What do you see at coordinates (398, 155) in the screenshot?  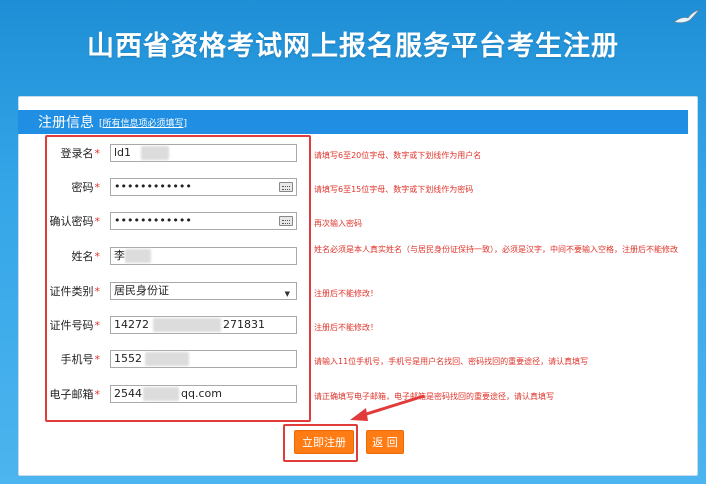 I see `username-hint: 请填写6至20位字母、数字或下划线作为用户名` at bounding box center [398, 155].